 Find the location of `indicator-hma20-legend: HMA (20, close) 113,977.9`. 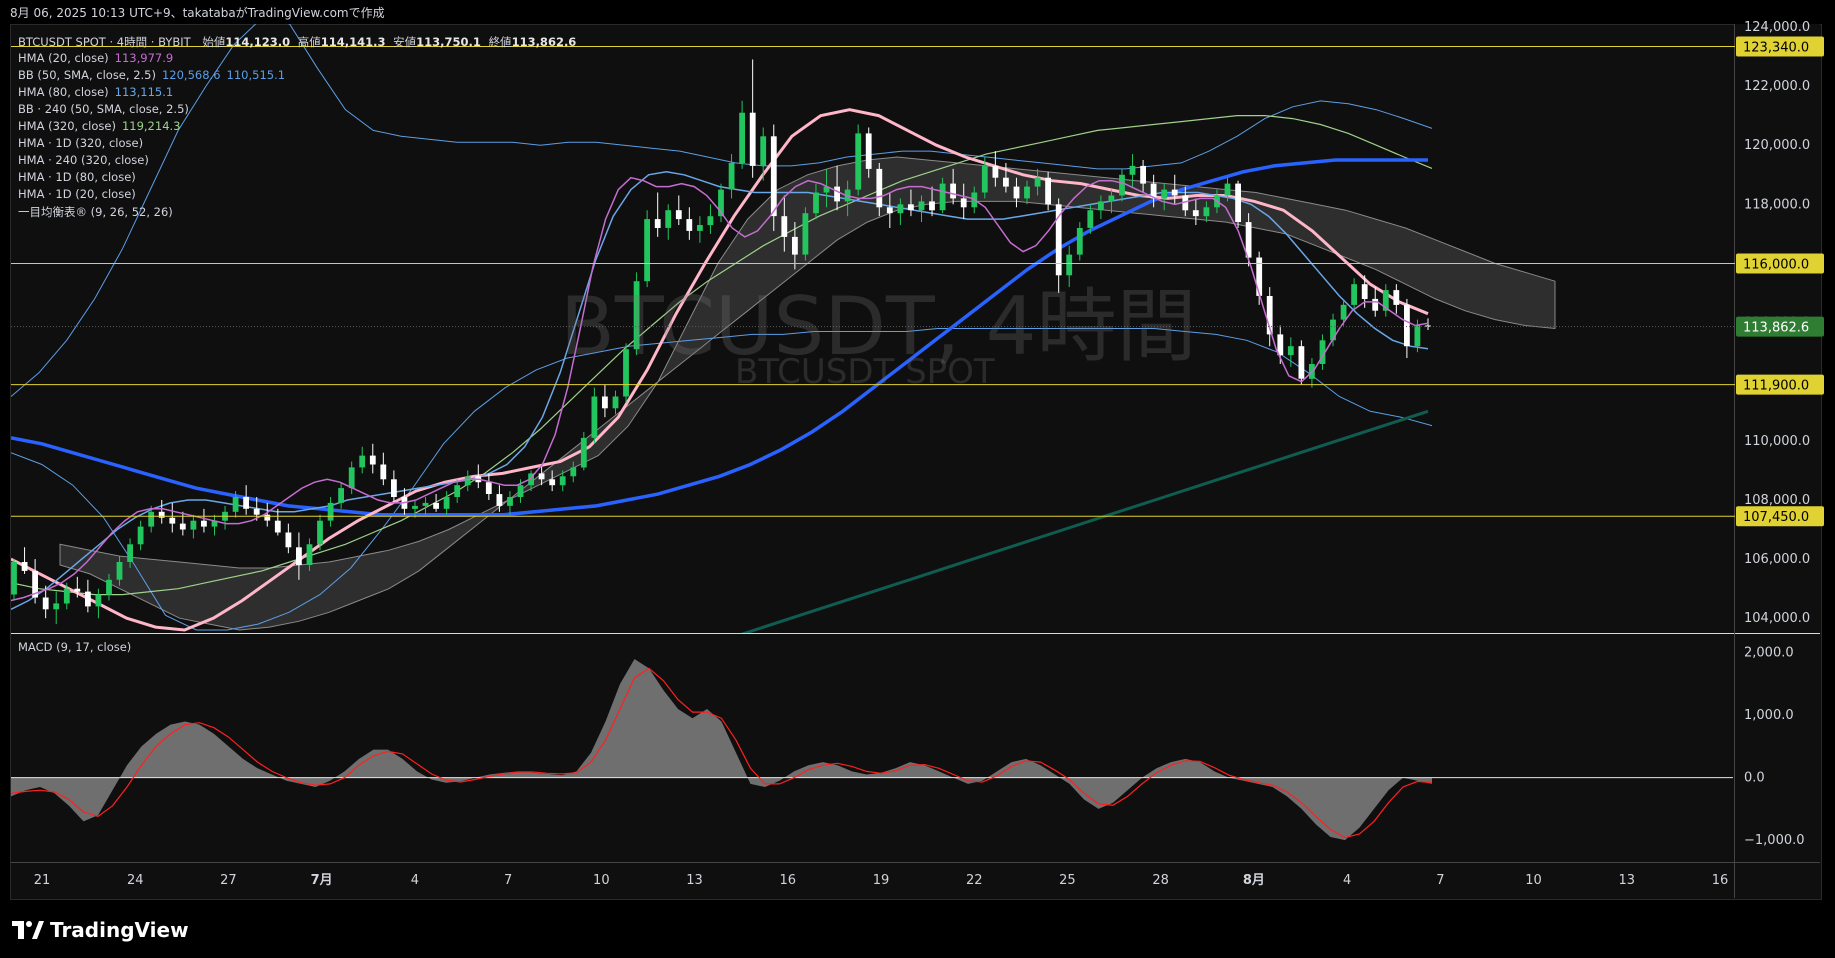

indicator-hma20-legend: HMA (20, close) 113,977.9 is located at coordinates (95, 58).